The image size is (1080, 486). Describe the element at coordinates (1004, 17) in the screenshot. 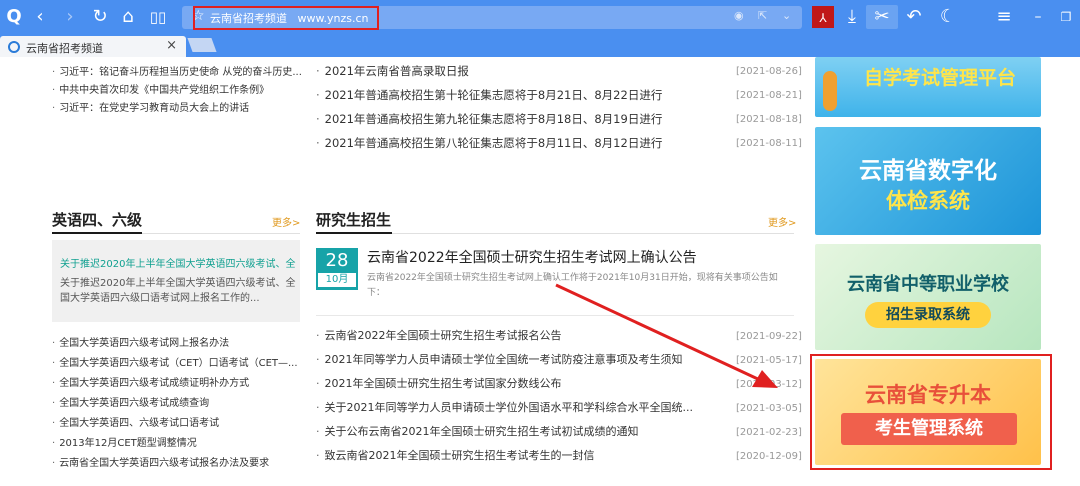

I see `menu-icon: ≡` at that location.